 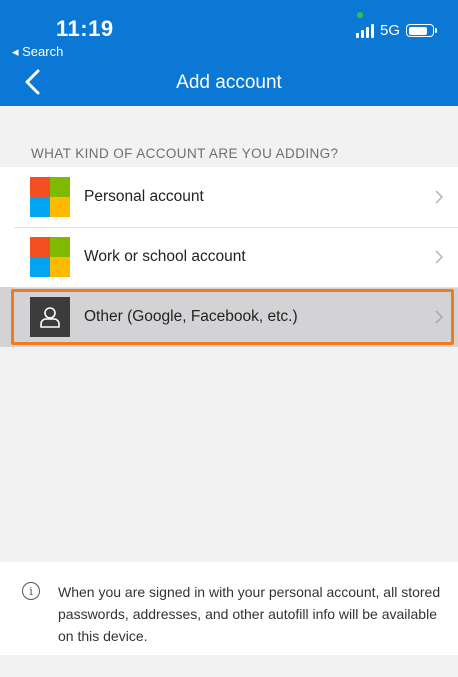 What do you see at coordinates (185, 153) in the screenshot?
I see `section-label: WHAT KIND OF ACCOUNT ARE YOU ADDING?` at bounding box center [185, 153].